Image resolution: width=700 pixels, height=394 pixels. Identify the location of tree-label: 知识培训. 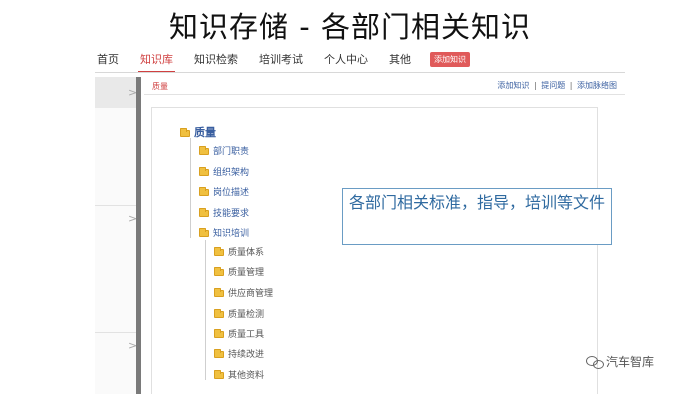
(231, 234).